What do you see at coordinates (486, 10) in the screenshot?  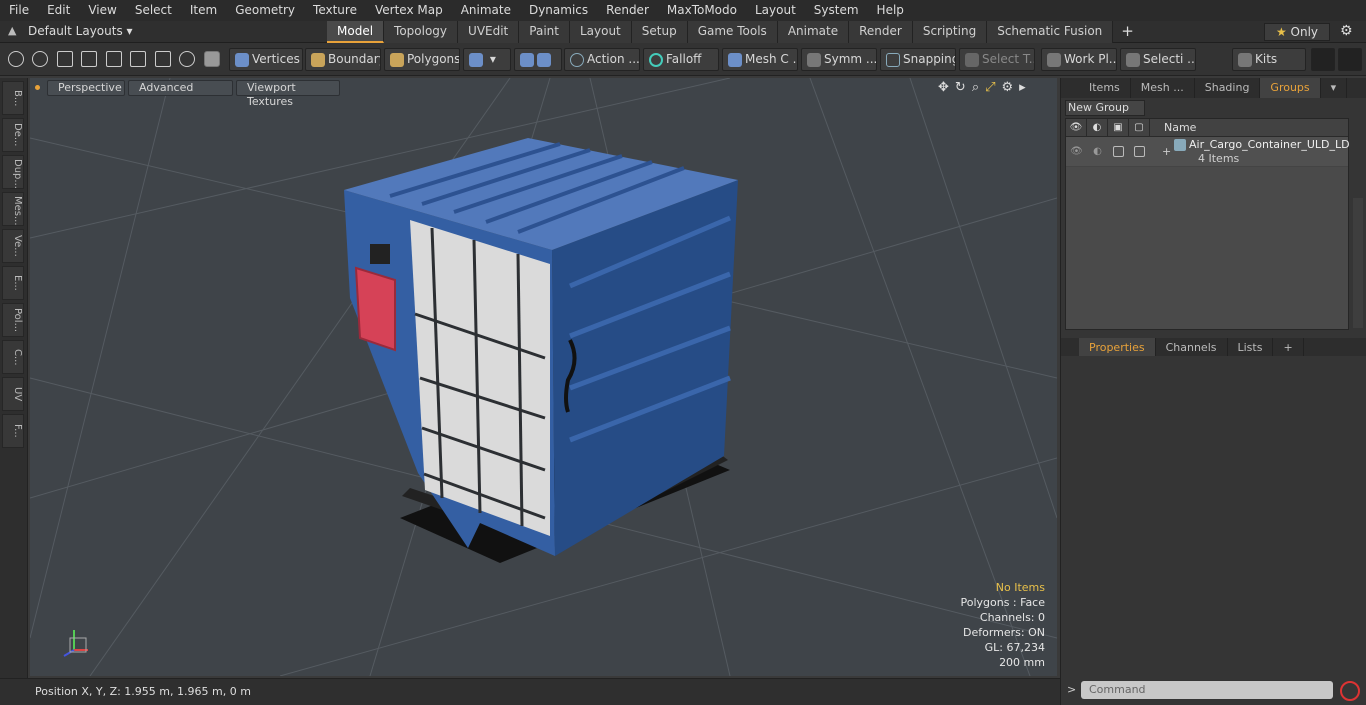 I see `menu-animate: Animate` at bounding box center [486, 10].